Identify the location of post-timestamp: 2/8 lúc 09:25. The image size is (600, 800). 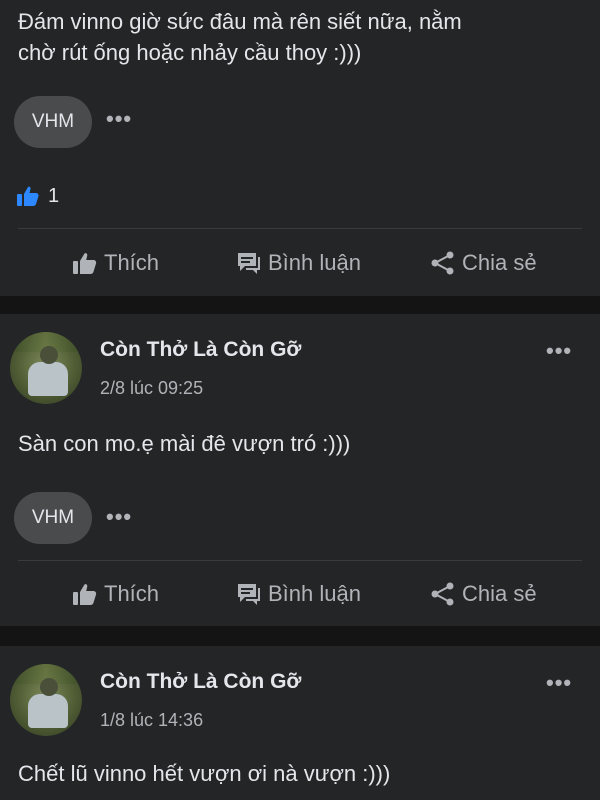
(151, 388).